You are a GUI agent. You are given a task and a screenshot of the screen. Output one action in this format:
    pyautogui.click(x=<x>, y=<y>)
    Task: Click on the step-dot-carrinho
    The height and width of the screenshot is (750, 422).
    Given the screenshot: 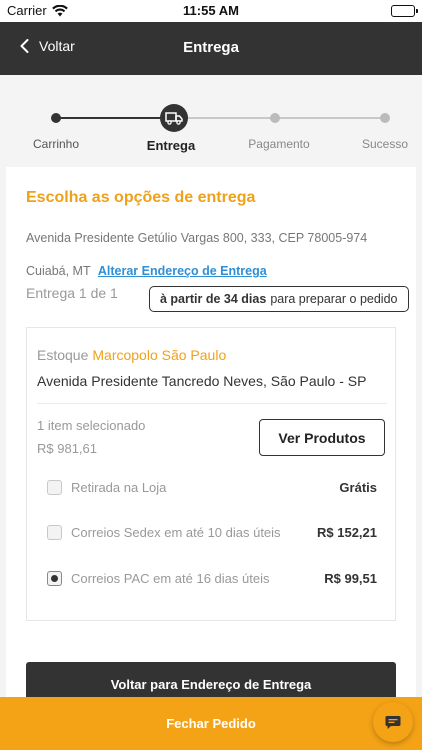 What is the action you would take?
    pyautogui.click(x=56, y=118)
    